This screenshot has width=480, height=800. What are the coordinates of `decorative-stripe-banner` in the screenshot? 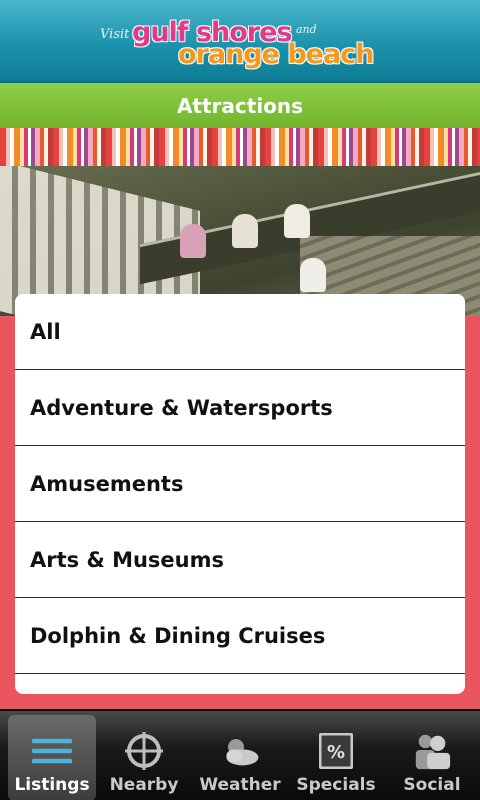 It's located at (240, 147).